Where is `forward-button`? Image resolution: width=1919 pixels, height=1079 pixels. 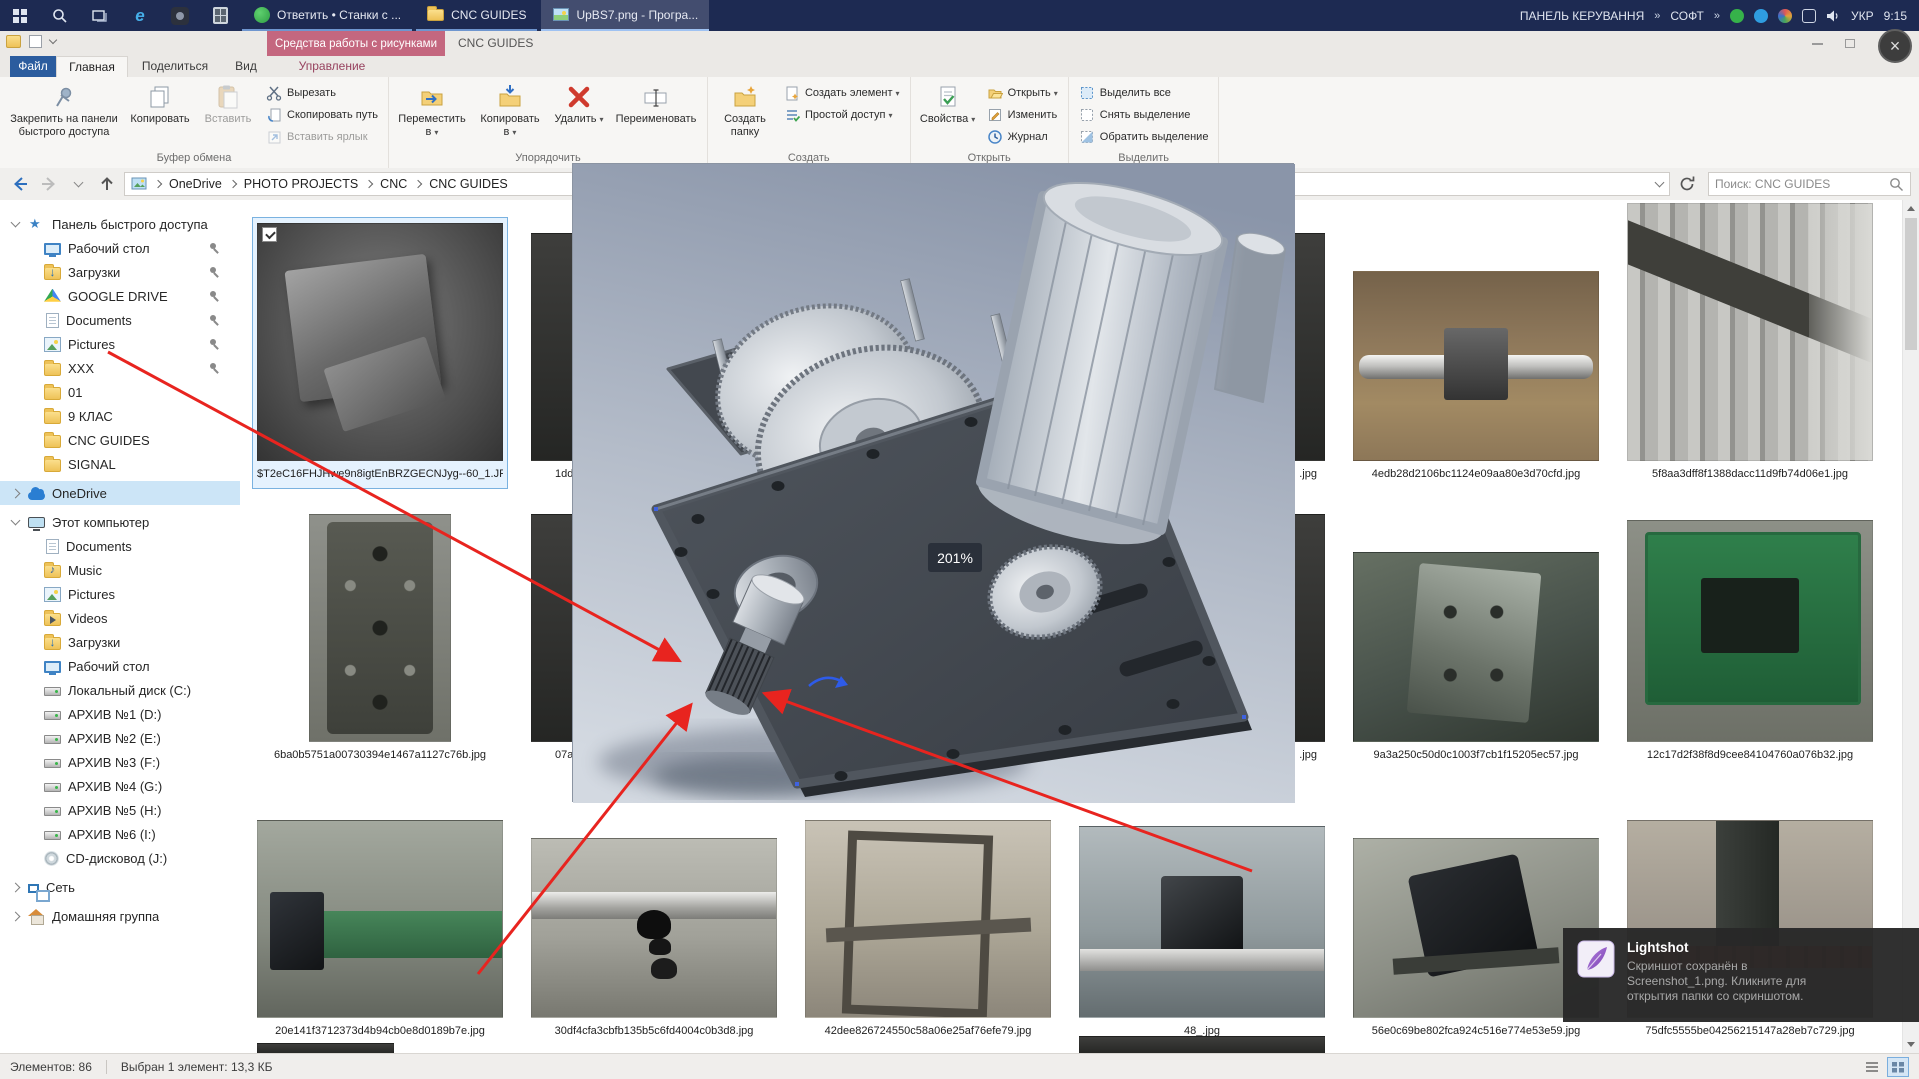 forward-button is located at coordinates (49, 184).